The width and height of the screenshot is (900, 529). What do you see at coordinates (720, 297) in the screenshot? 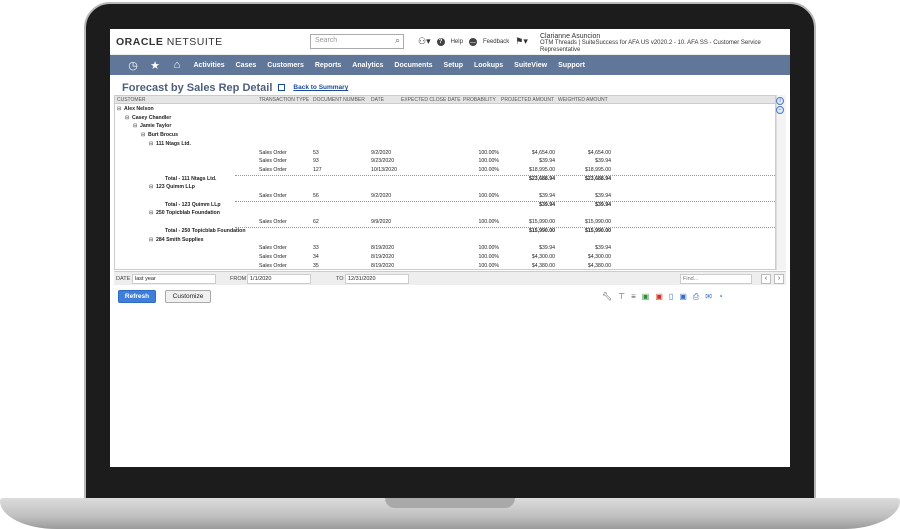
I see `schedule-icon: ◔` at bounding box center [720, 297].